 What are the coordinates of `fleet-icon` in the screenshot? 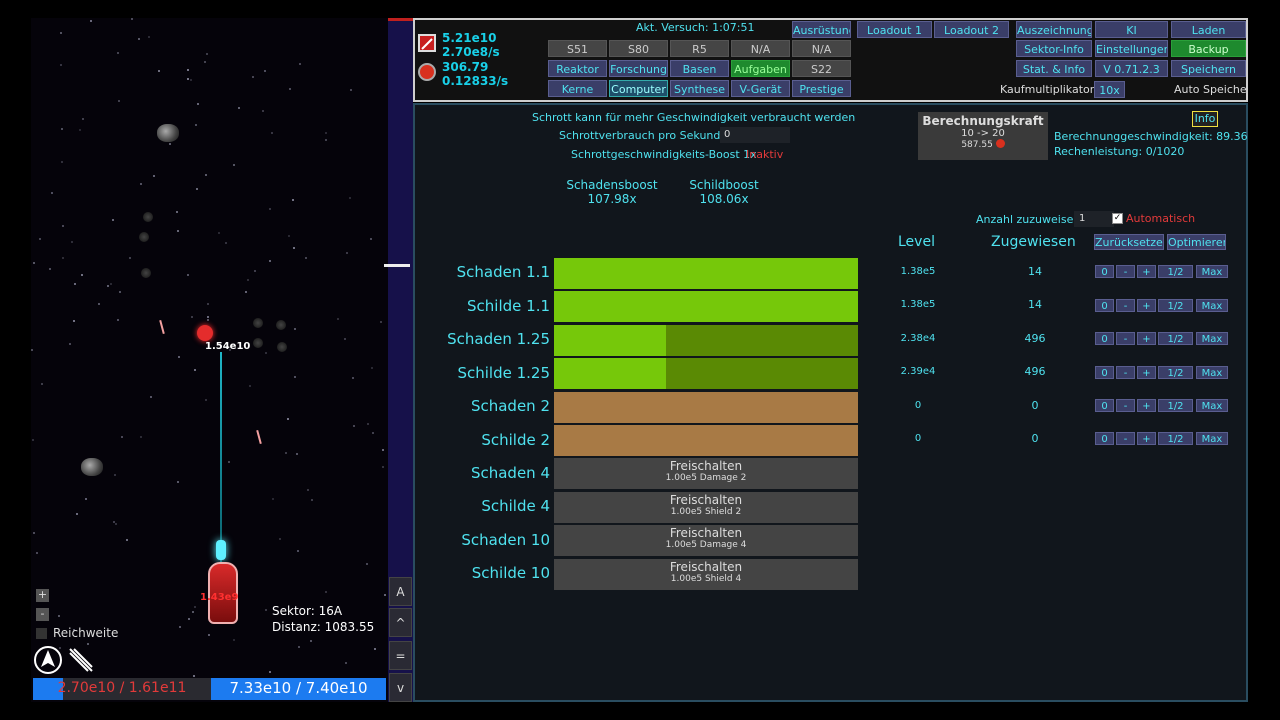 It's located at (48, 660).